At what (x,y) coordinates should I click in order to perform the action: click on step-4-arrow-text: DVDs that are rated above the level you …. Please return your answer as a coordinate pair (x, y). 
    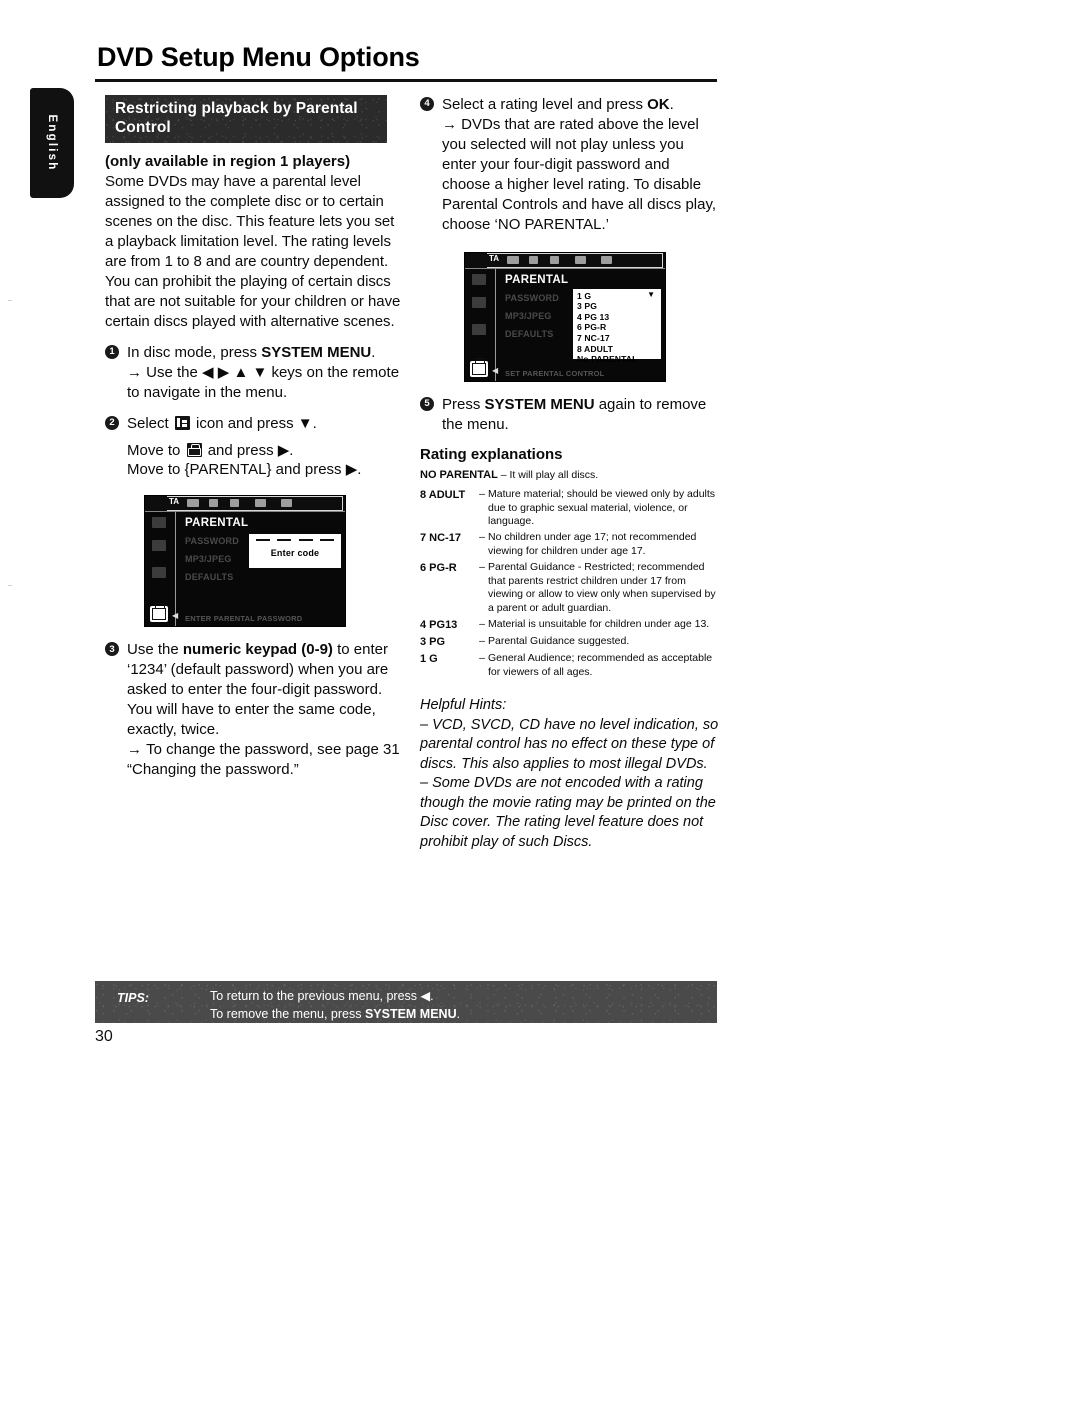
    Looking at the image, I should click on (579, 174).